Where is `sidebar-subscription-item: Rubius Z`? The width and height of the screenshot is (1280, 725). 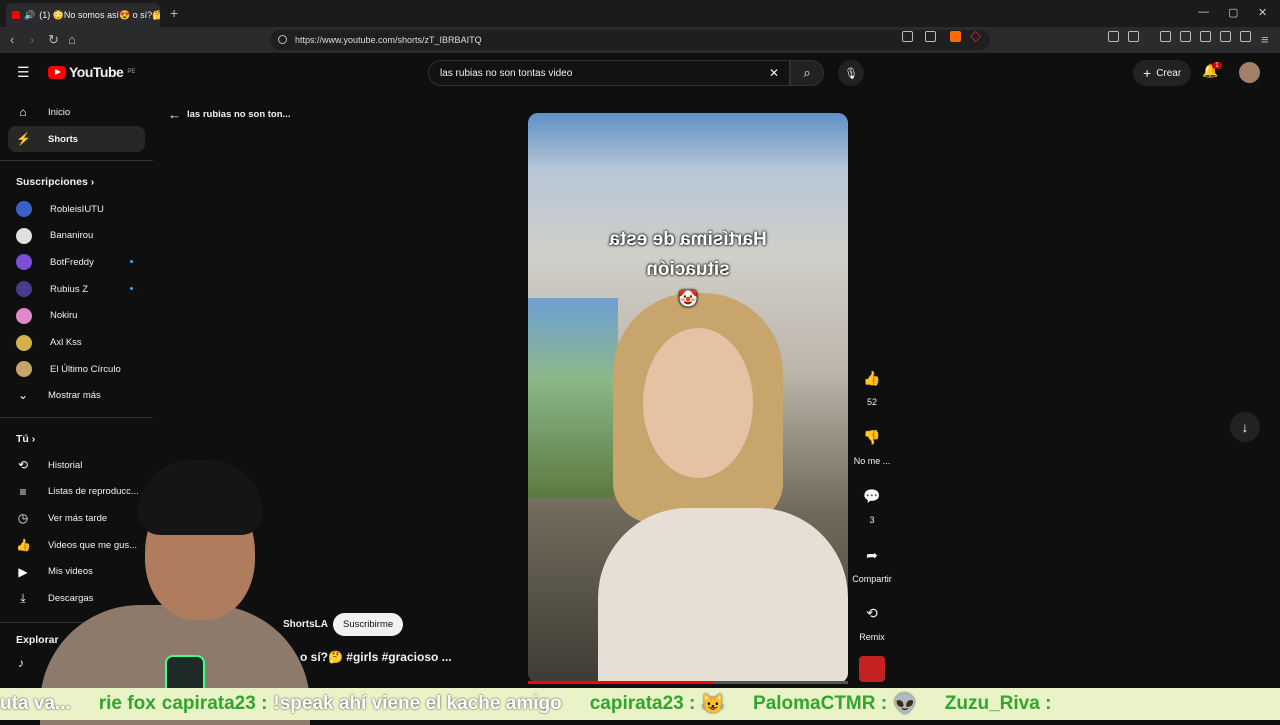
sidebar-subscription-item: Rubius Z is located at coordinates (76, 289).